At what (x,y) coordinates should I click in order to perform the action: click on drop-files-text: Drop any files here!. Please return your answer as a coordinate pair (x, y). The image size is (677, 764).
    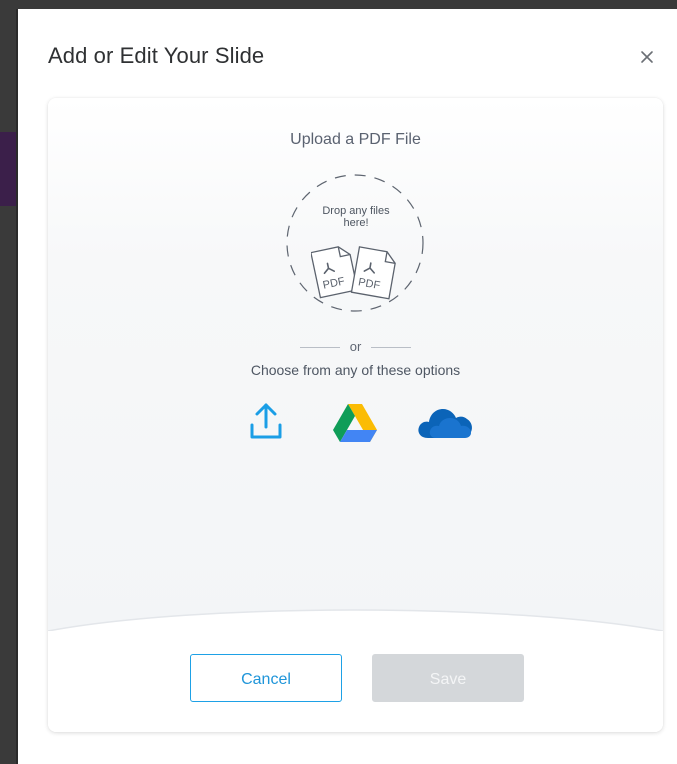
    Looking at the image, I should click on (356, 217).